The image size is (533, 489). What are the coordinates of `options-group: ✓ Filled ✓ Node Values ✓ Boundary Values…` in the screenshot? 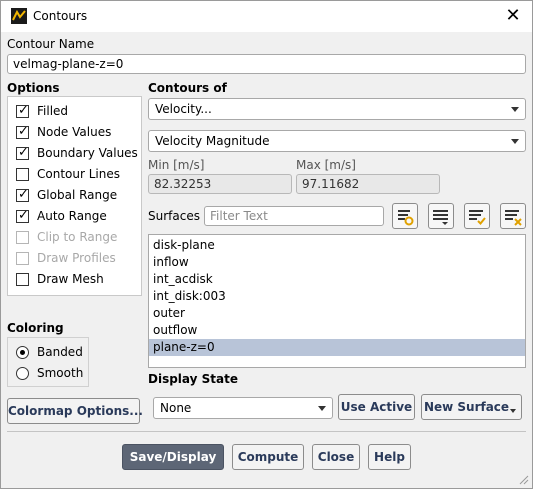 It's located at (74, 196).